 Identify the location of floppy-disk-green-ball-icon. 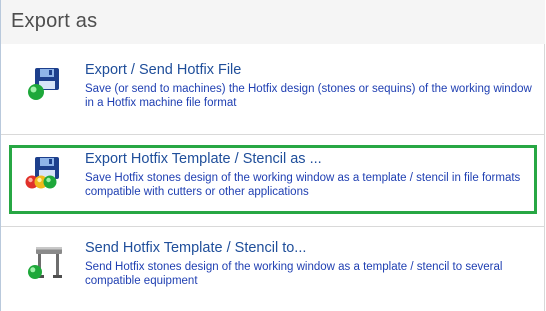
(43, 84).